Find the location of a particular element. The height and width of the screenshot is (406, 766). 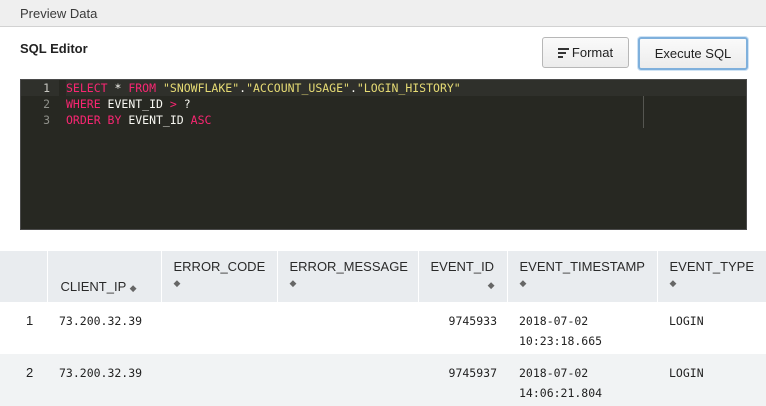

sql-editor-title: SQL Editor is located at coordinates (54, 48).